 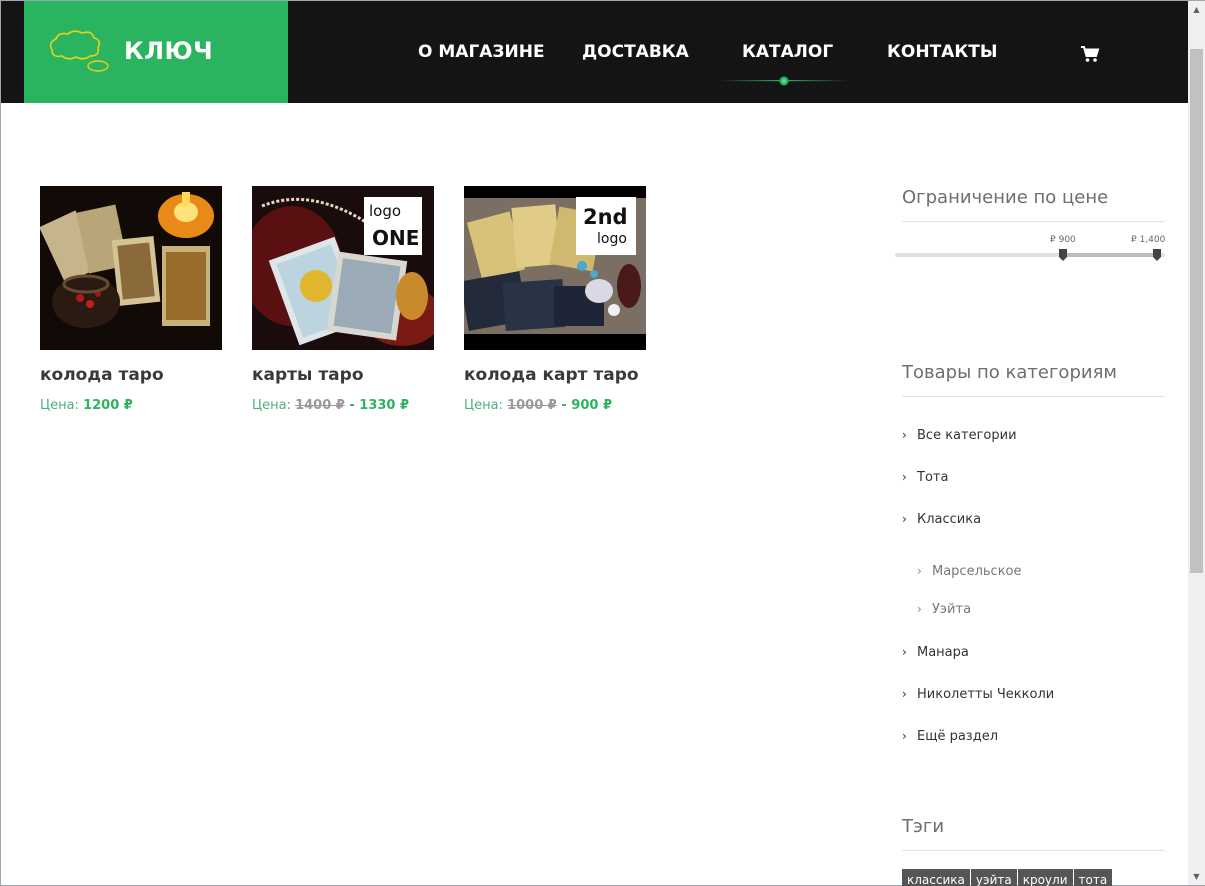 What do you see at coordinates (131, 268) in the screenshot?
I see `product-image` at bounding box center [131, 268].